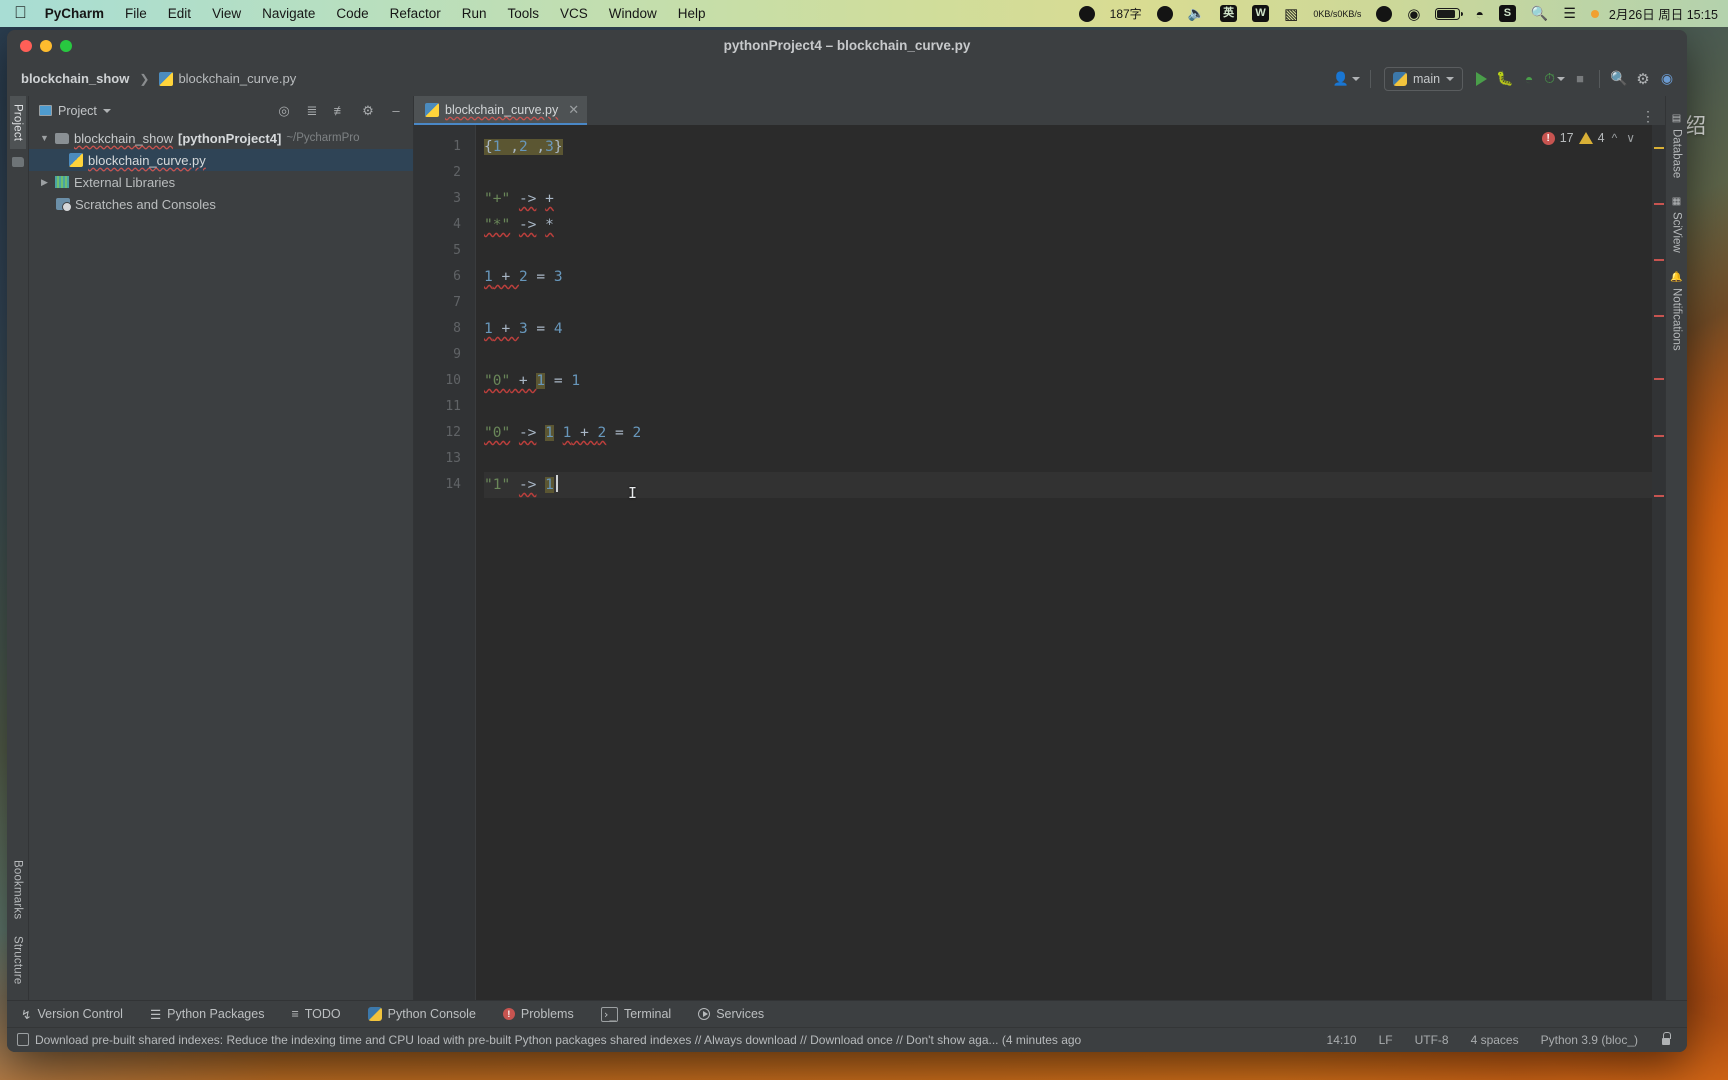  What do you see at coordinates (538, 1014) in the screenshot?
I see `tool-tab-problems: ! Problems` at bounding box center [538, 1014].